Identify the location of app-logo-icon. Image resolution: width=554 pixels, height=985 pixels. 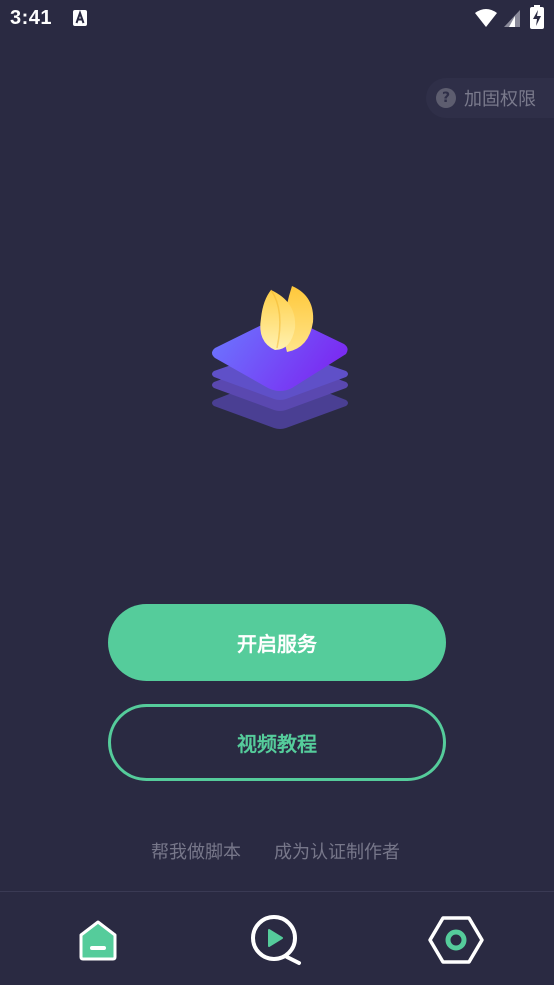
(280, 357).